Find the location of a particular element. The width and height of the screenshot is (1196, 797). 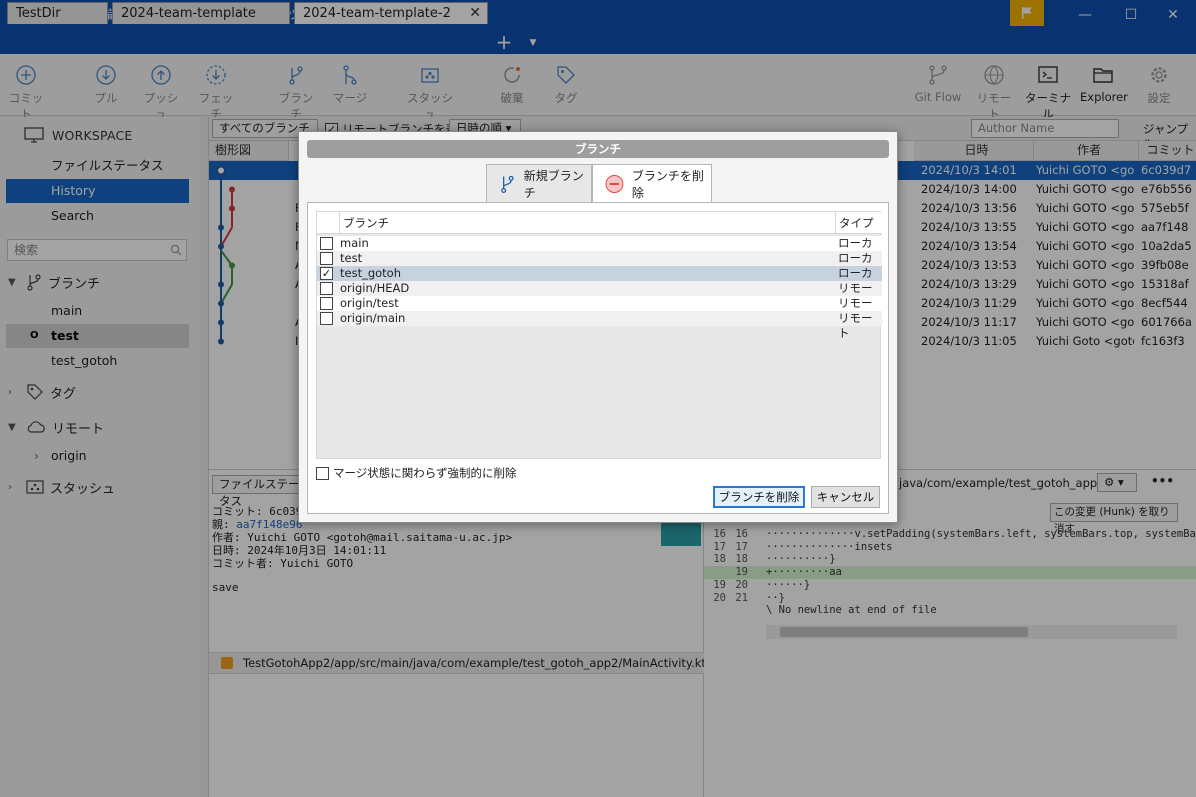

branch-row: ✓test_gotohローカル is located at coordinates (599, 280).